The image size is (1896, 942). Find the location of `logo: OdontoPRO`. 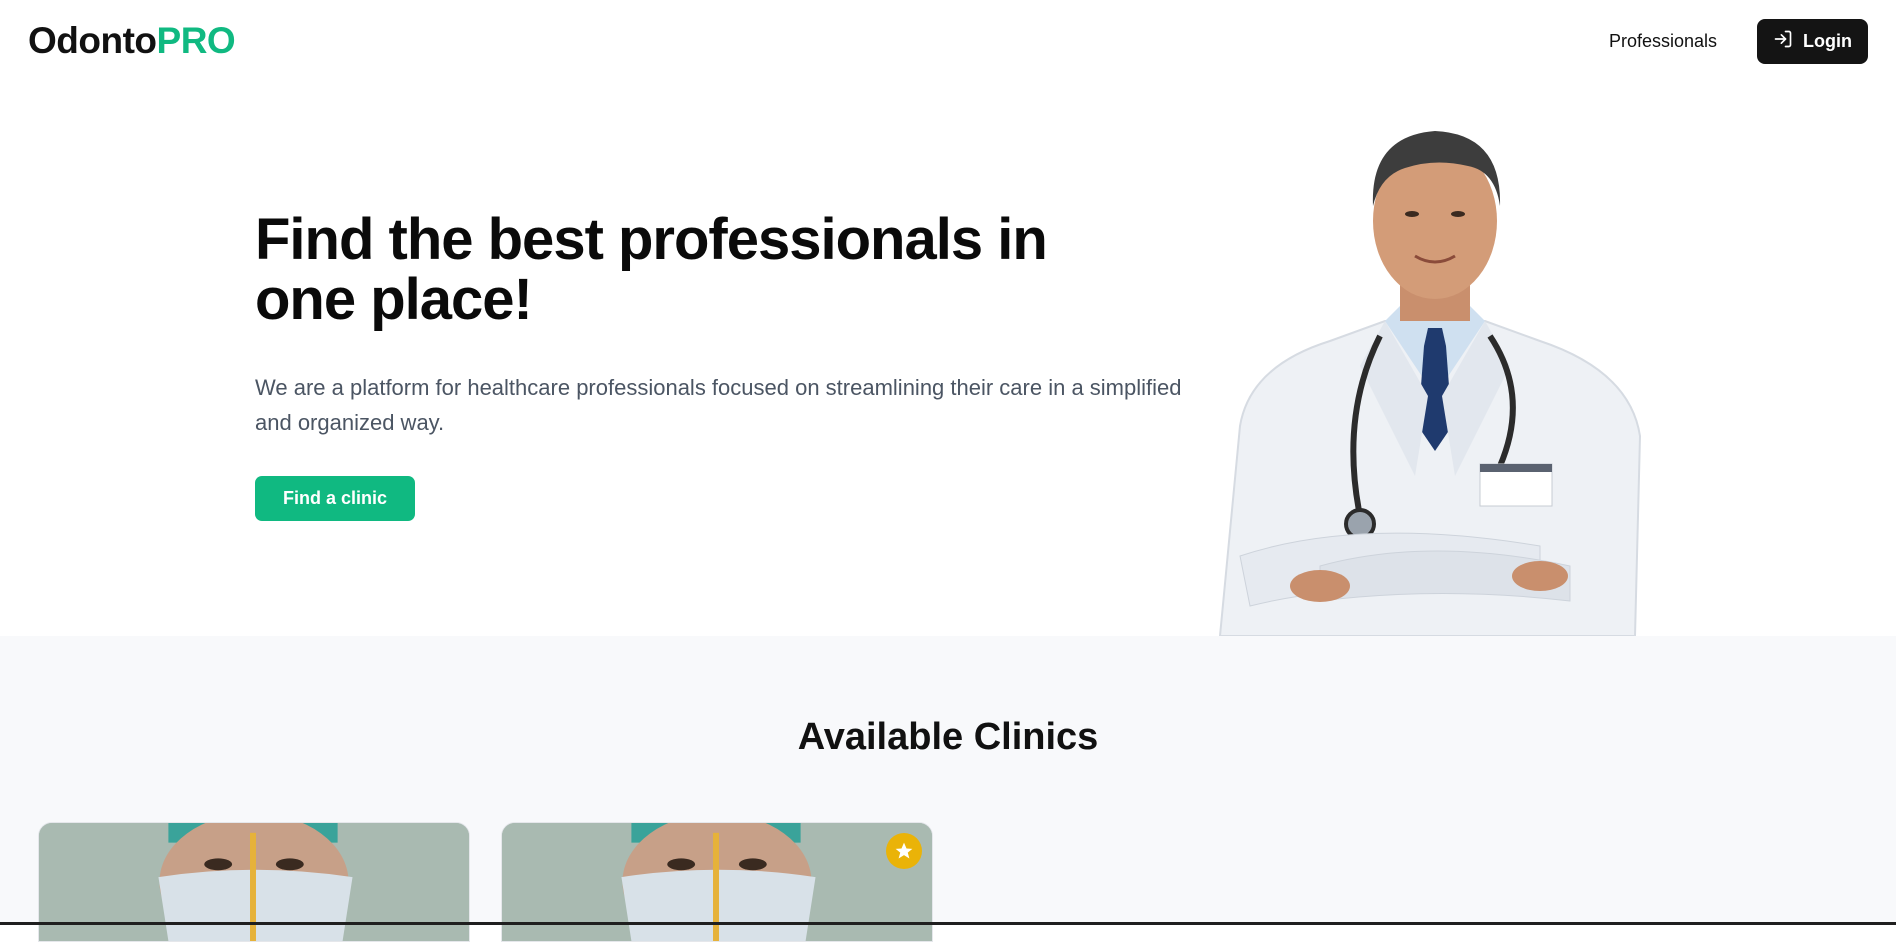

logo: OdontoPRO is located at coordinates (132, 41).